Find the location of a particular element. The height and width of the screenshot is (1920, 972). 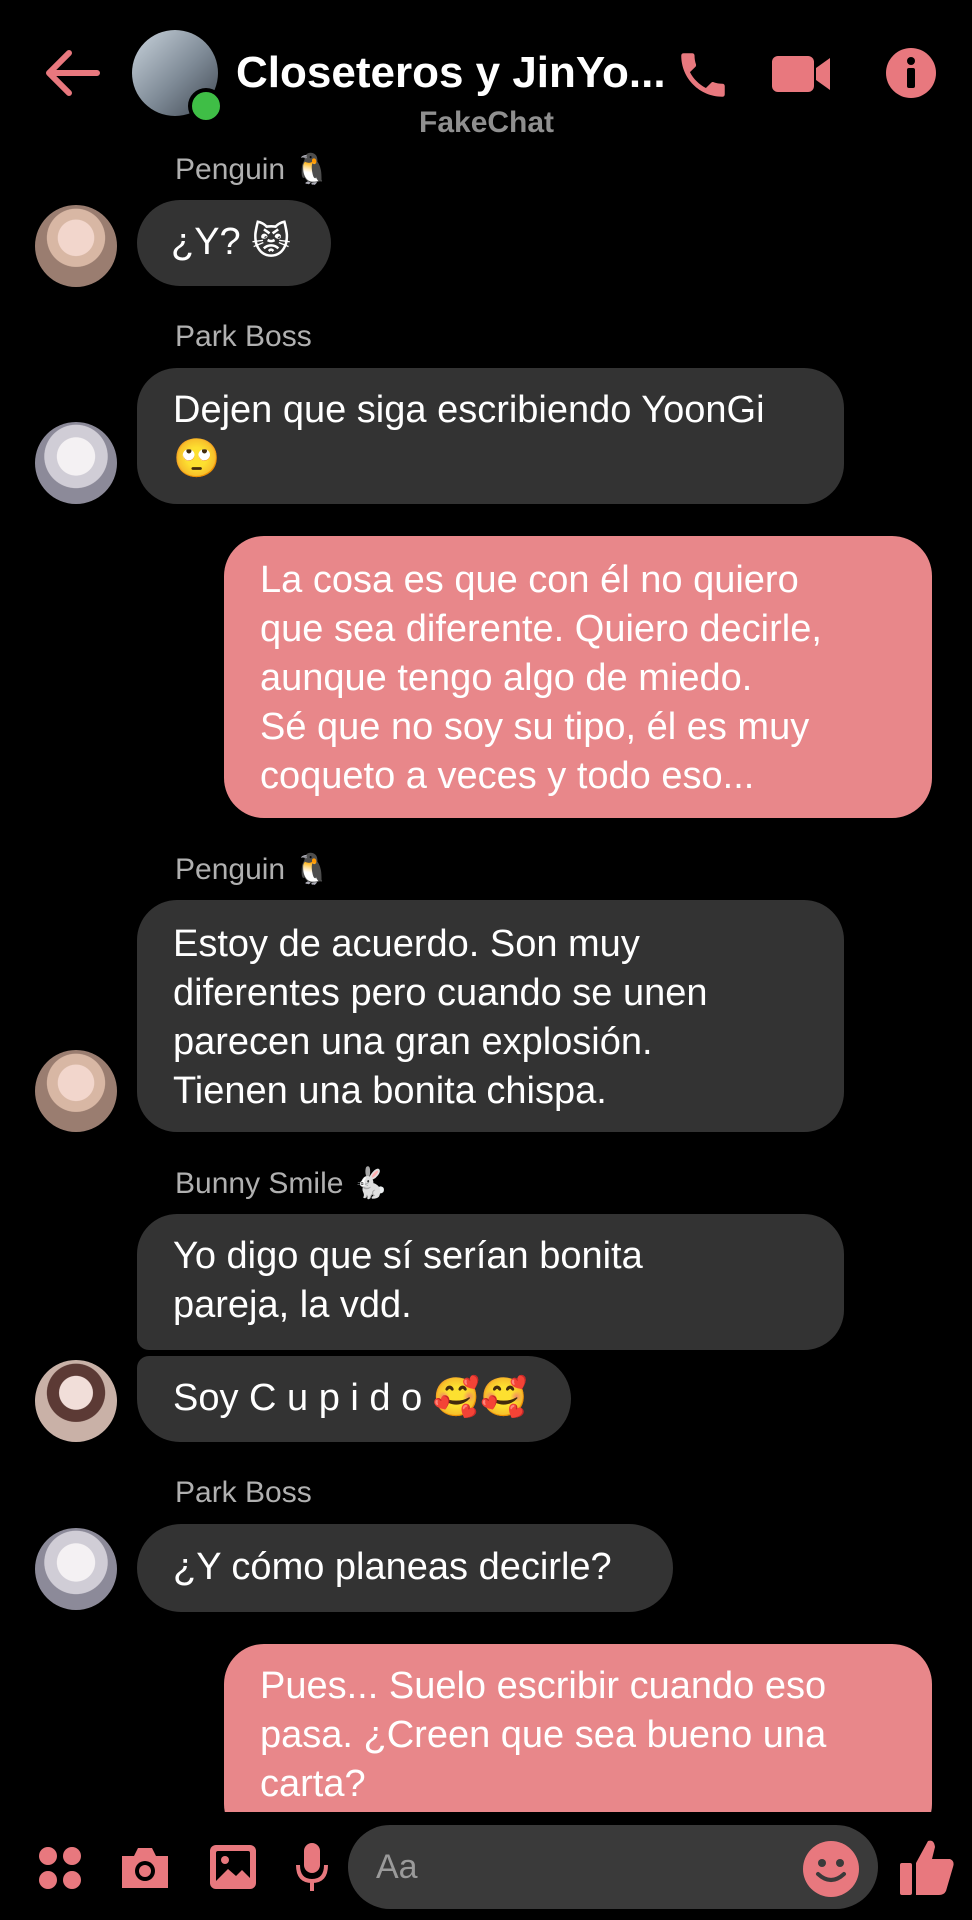

gallery-button is located at coordinates (233, 1867).